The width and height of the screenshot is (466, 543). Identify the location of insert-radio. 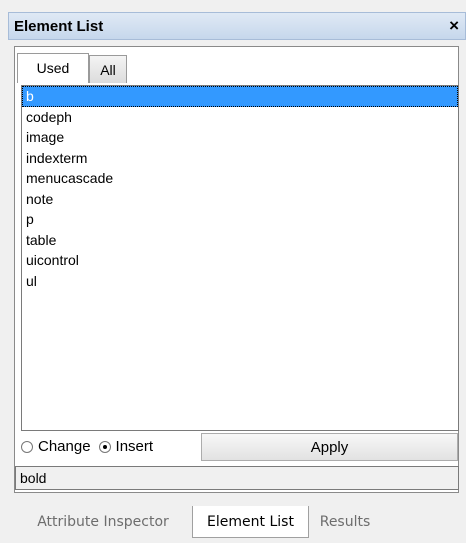
(104, 446).